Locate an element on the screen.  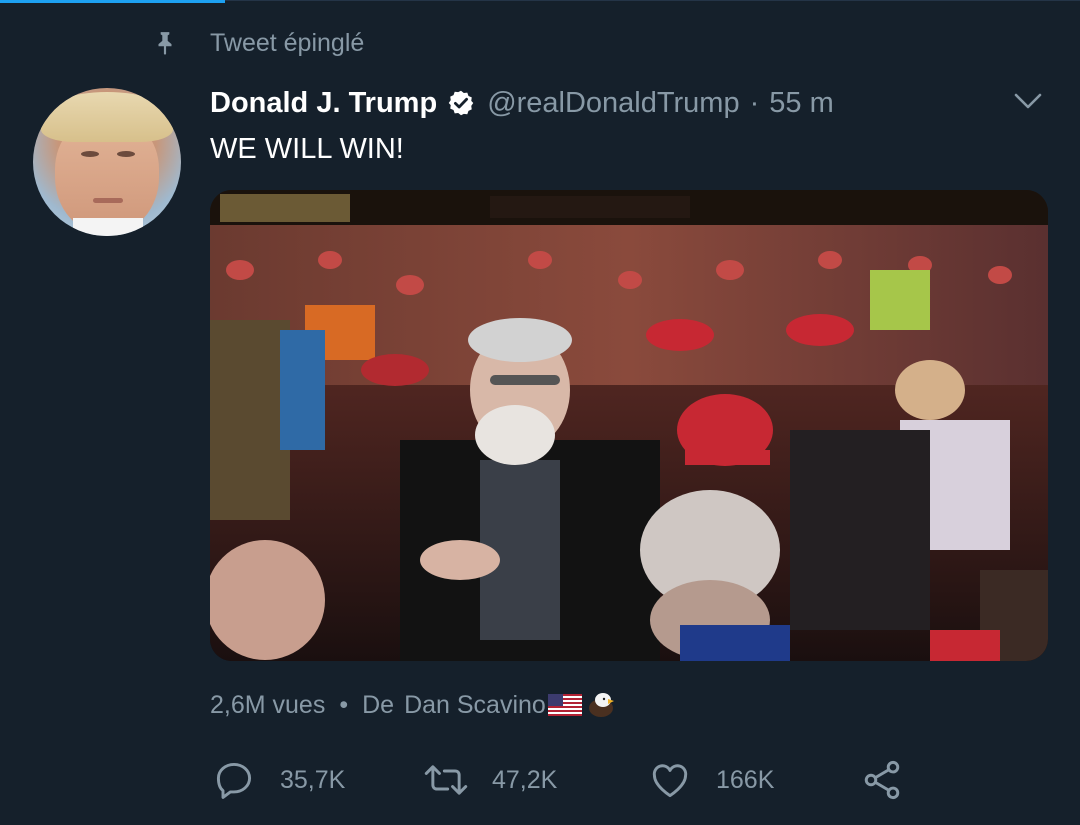
divider is located at coordinates (652, 0).